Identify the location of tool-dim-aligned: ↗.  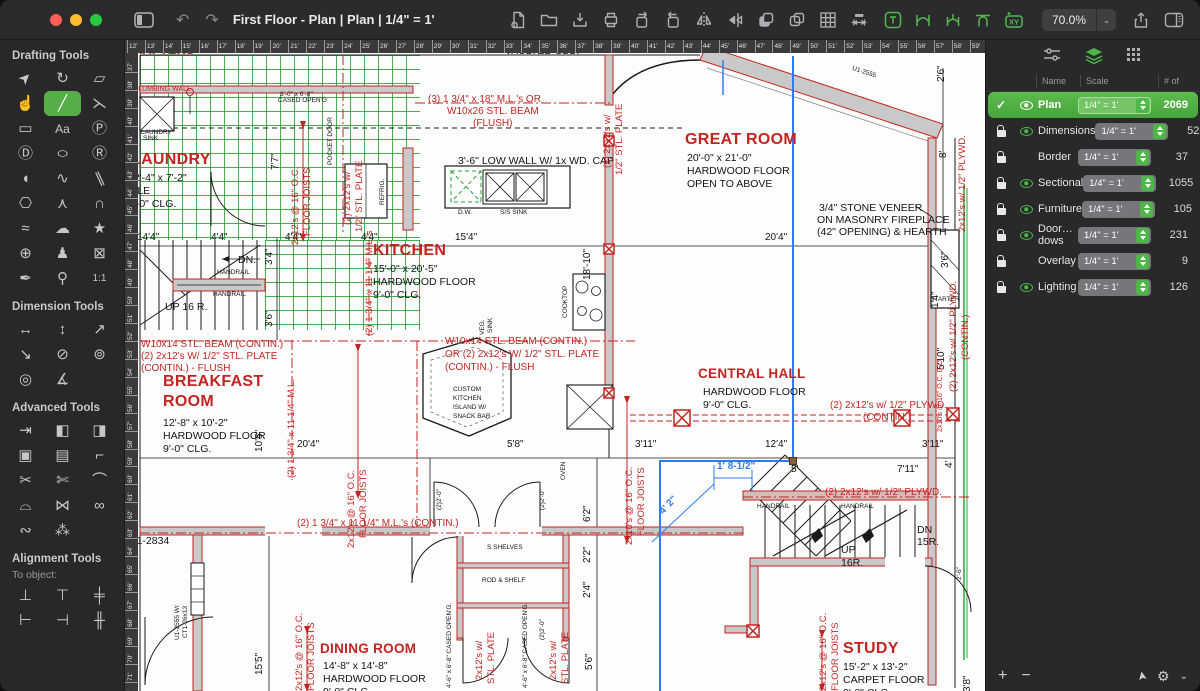
(99, 329).